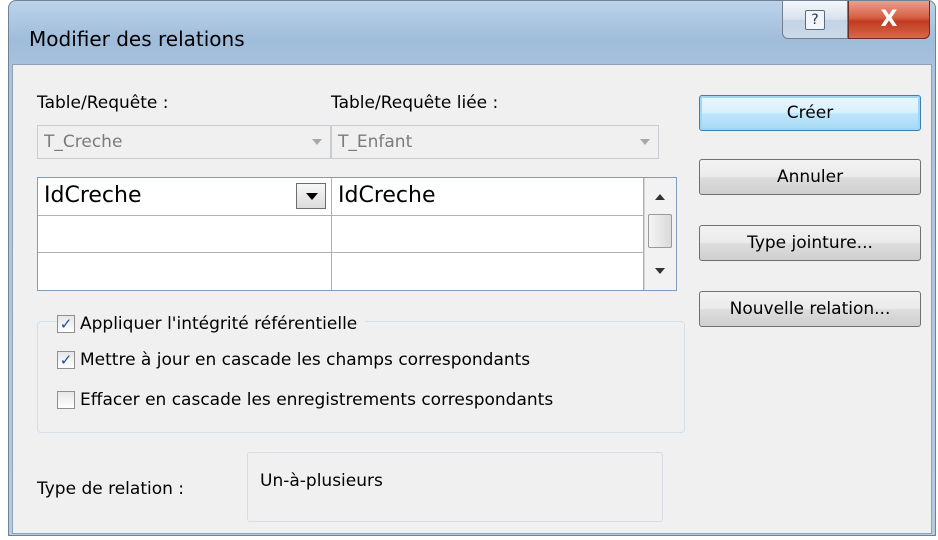 The width and height of the screenshot is (938, 540). Describe the element at coordinates (660, 231) in the screenshot. I see `scroll-thumb` at that location.